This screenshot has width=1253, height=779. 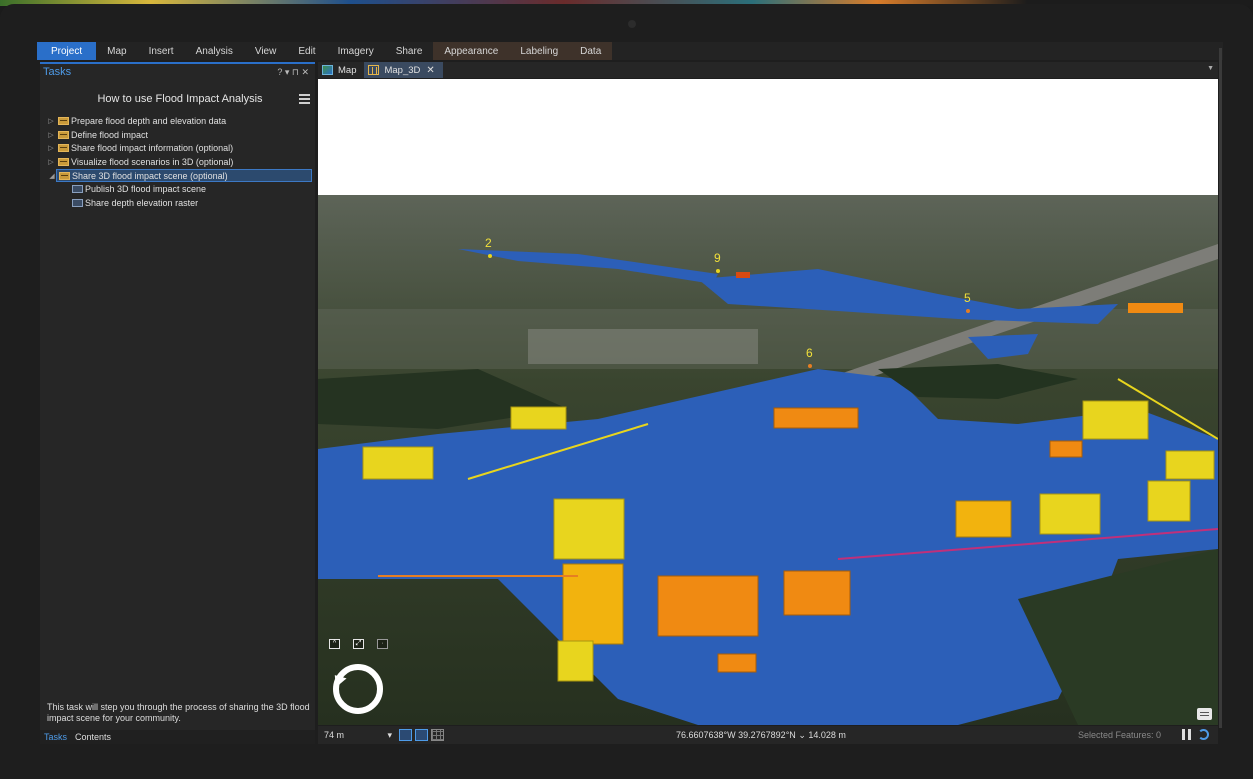 I want to click on chevron-down-icon: ▼, so click(x=1210, y=68).